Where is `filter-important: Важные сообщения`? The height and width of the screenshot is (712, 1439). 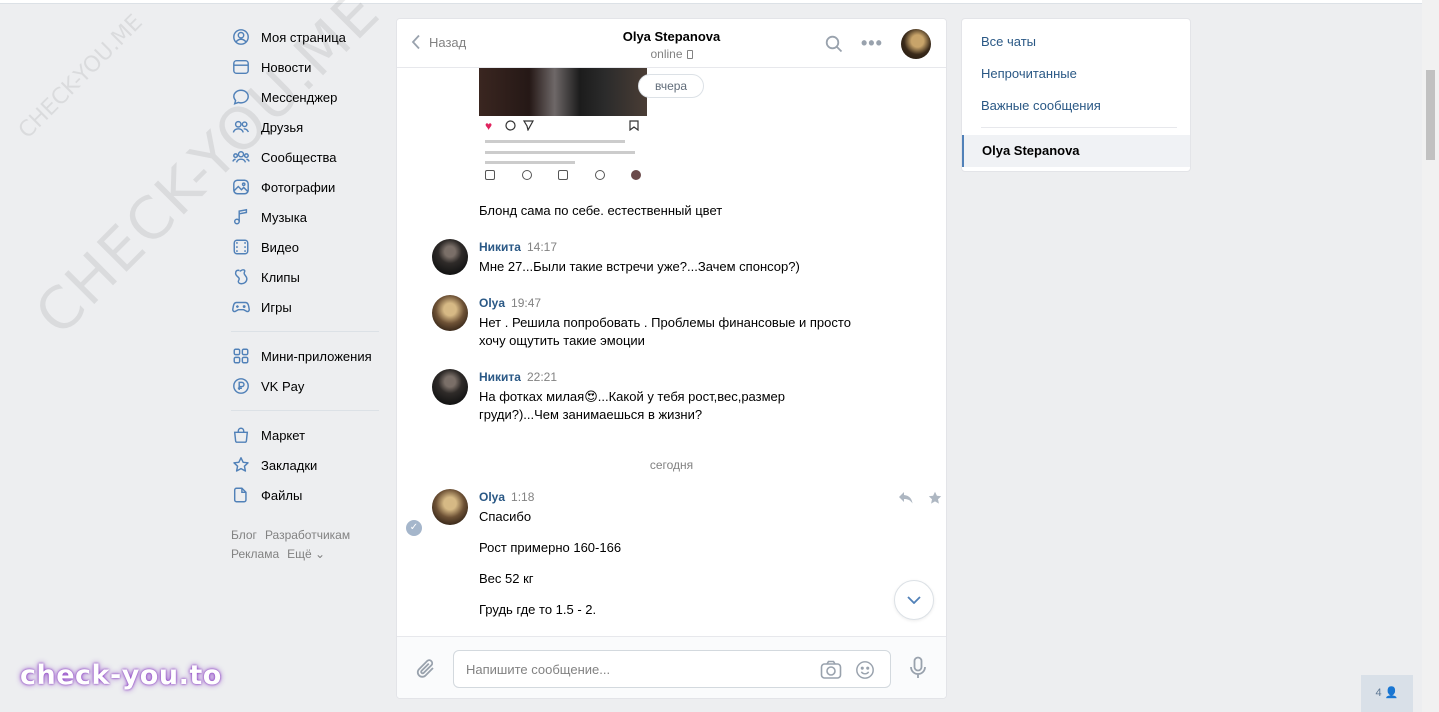 filter-important: Важные сообщения is located at coordinates (1041, 105).